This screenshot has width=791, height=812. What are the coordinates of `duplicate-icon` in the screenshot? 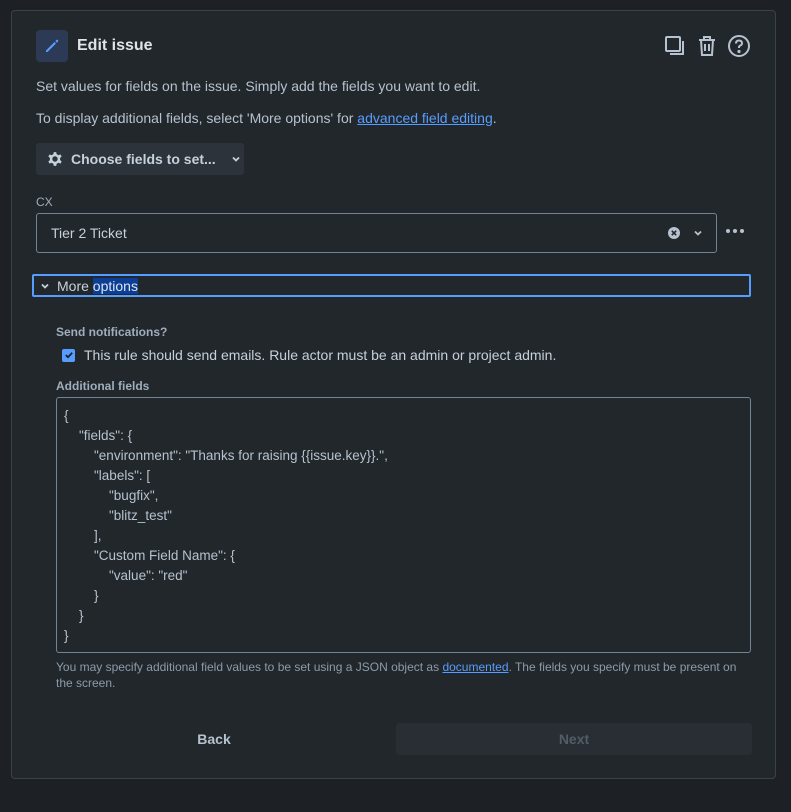 It's located at (675, 46).